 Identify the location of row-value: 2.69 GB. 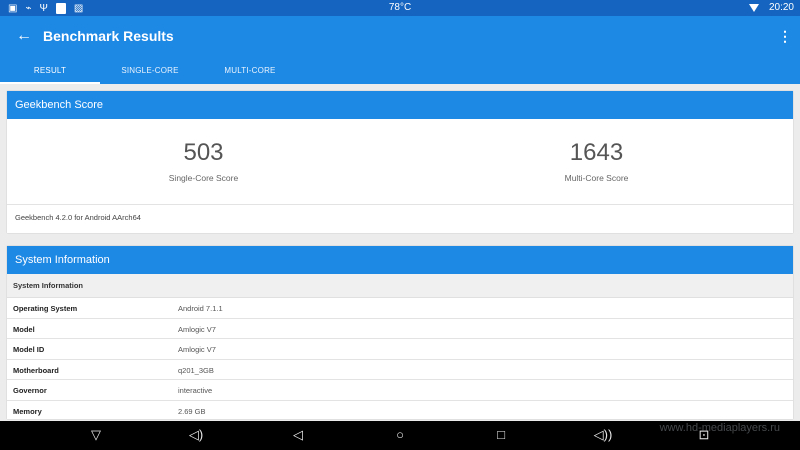
(192, 411).